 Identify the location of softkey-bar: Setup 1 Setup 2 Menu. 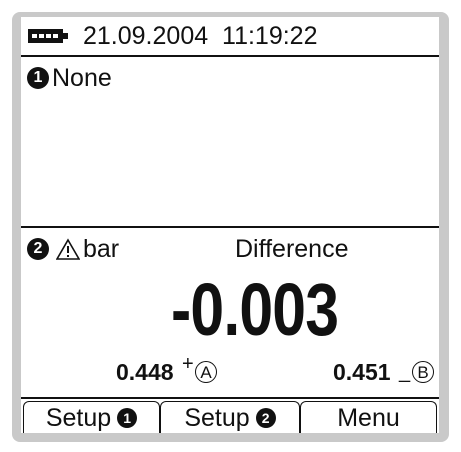
(230, 415).